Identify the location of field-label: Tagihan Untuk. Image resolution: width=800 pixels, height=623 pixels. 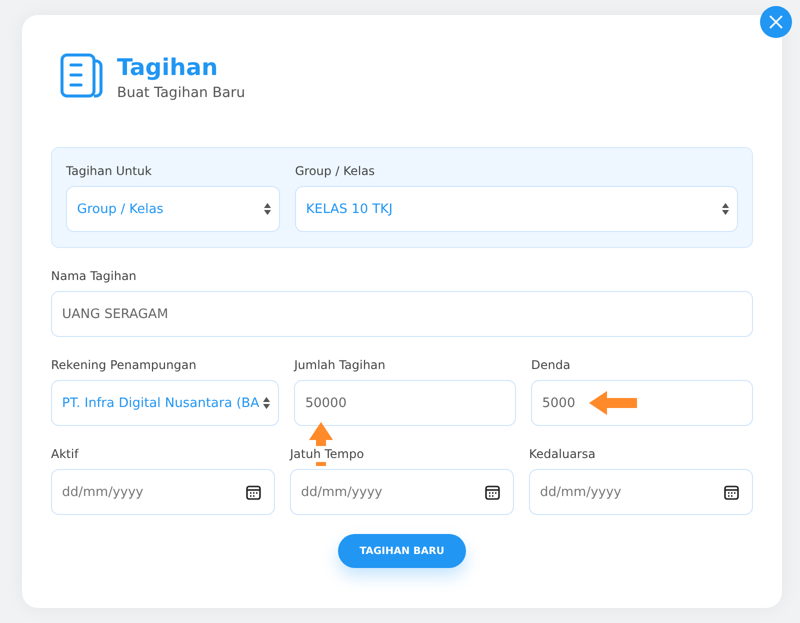
(109, 171).